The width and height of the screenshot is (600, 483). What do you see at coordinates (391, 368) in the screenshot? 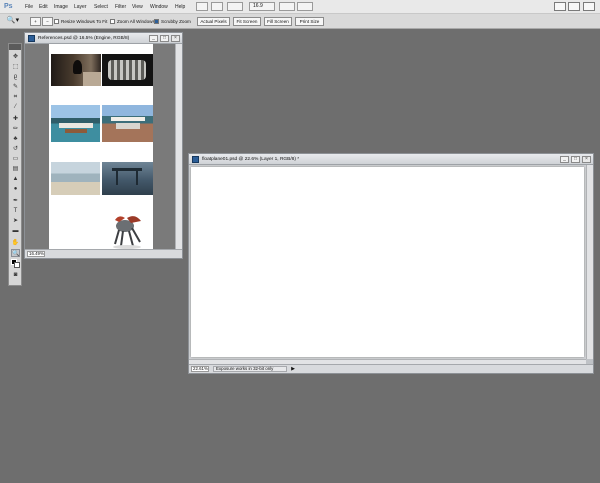
I see `floatplane-status-bar: 22.61% Exposure works in 32-bit only ▶` at bounding box center [391, 368].